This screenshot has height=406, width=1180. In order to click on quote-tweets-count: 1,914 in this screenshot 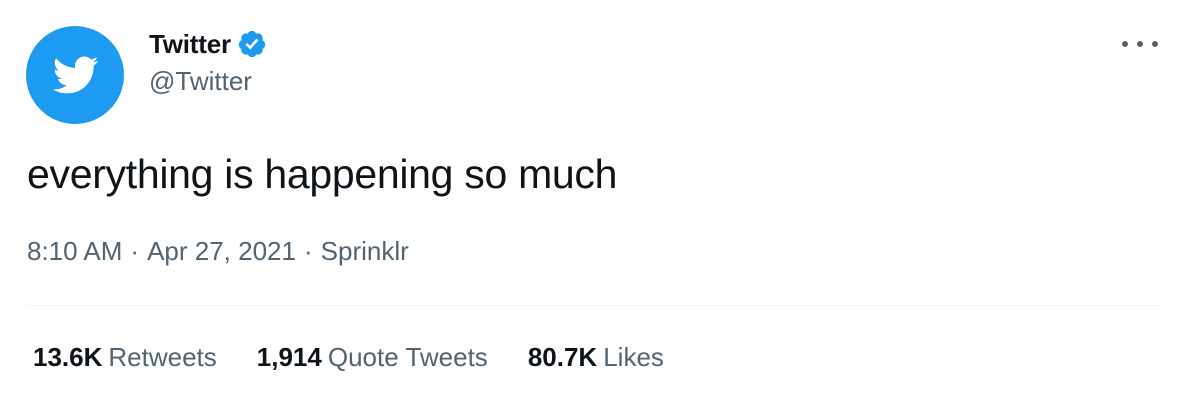, I will do `click(289, 357)`.